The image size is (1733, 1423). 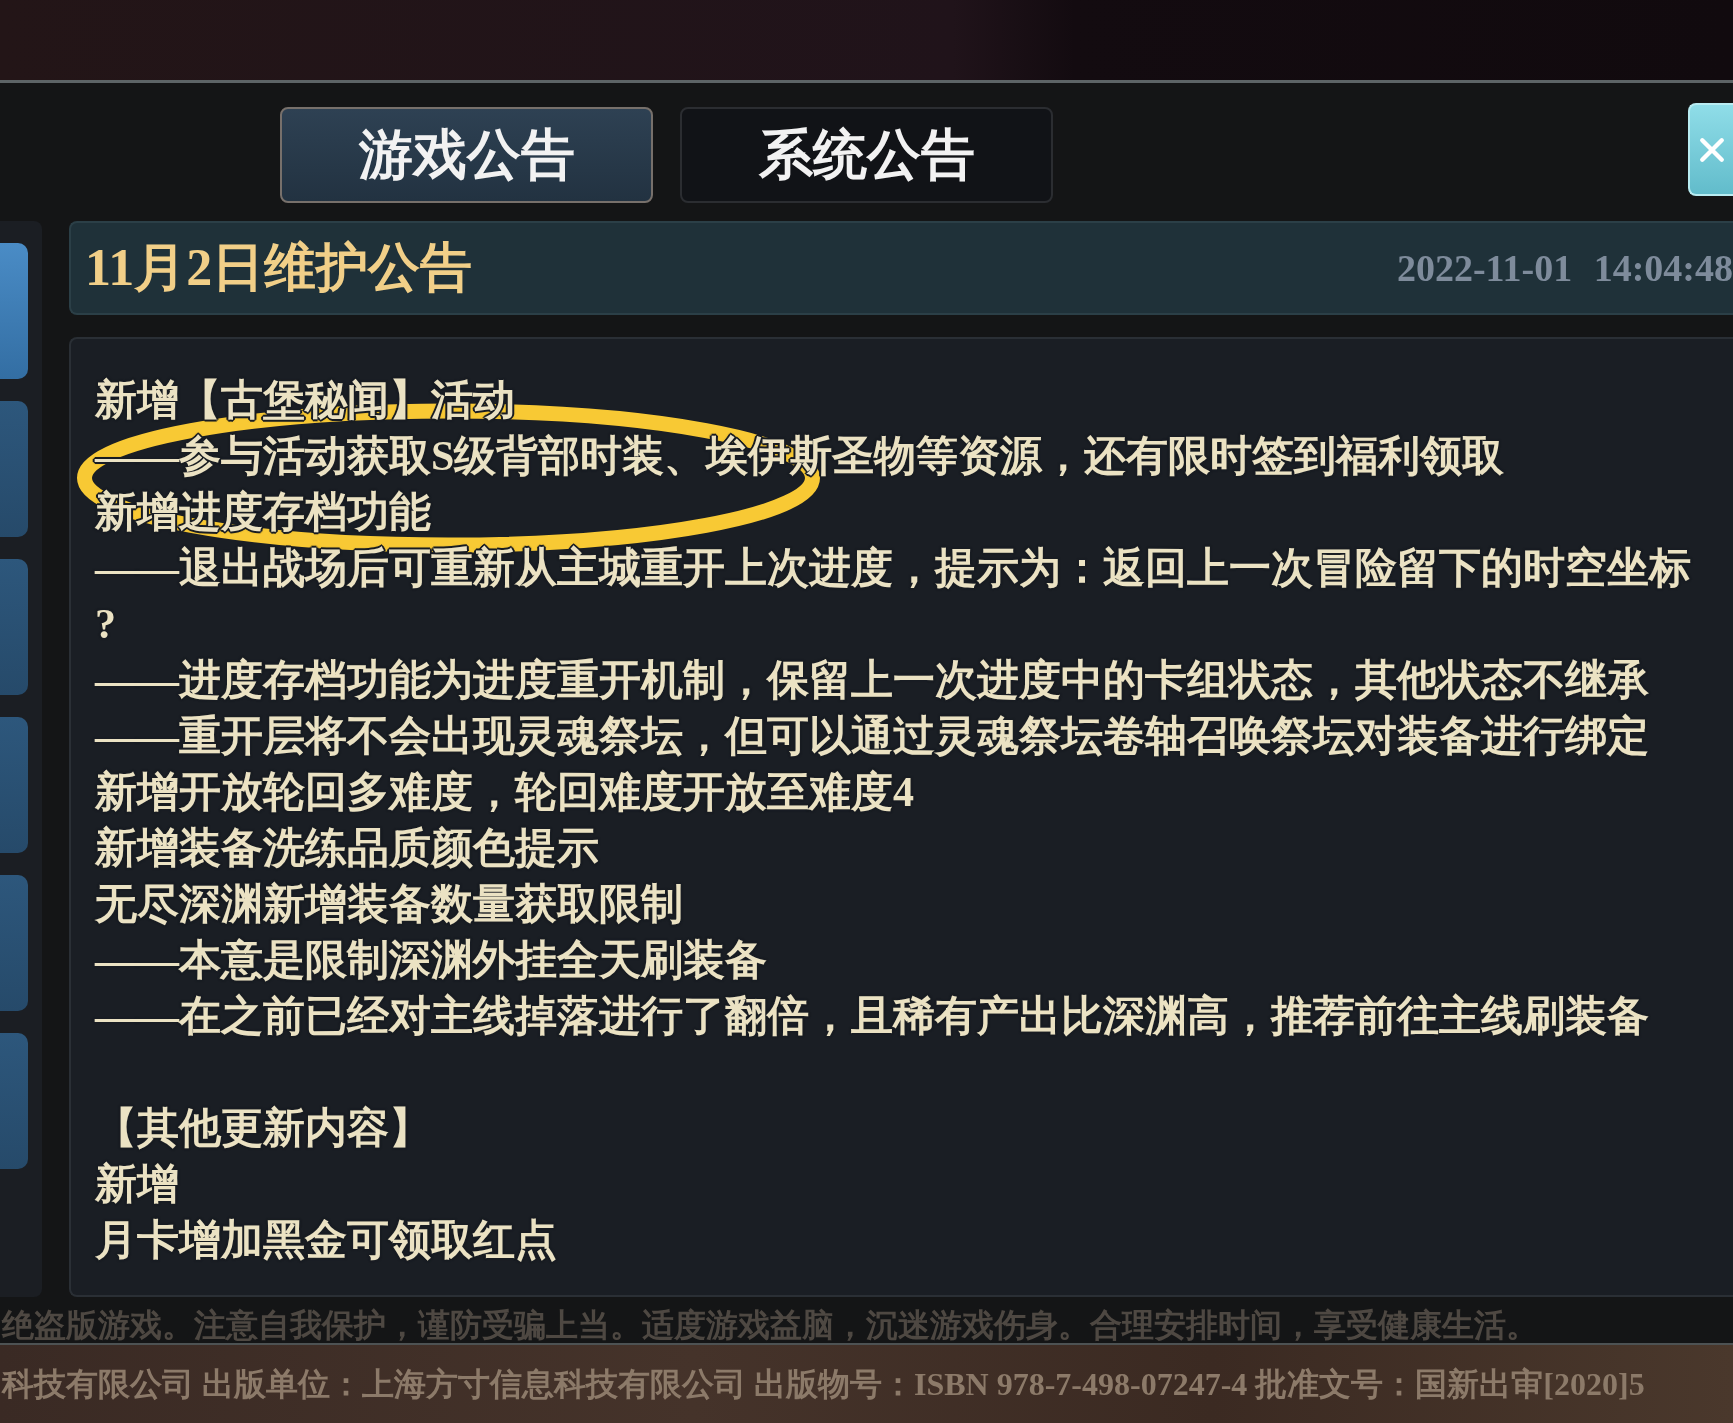 What do you see at coordinates (504, 792) in the screenshot?
I see `text-line: 新增开放轮回多难度，轮回难度开放至难度4` at bounding box center [504, 792].